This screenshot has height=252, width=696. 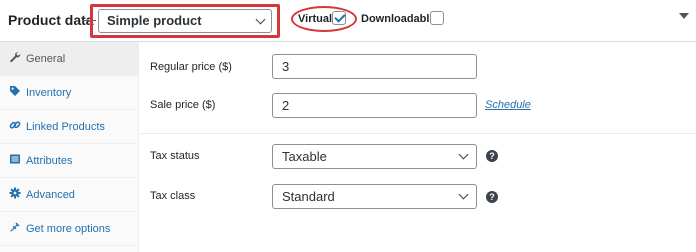 What do you see at coordinates (508, 105) in the screenshot?
I see `schedule-link: Schedule` at bounding box center [508, 105].